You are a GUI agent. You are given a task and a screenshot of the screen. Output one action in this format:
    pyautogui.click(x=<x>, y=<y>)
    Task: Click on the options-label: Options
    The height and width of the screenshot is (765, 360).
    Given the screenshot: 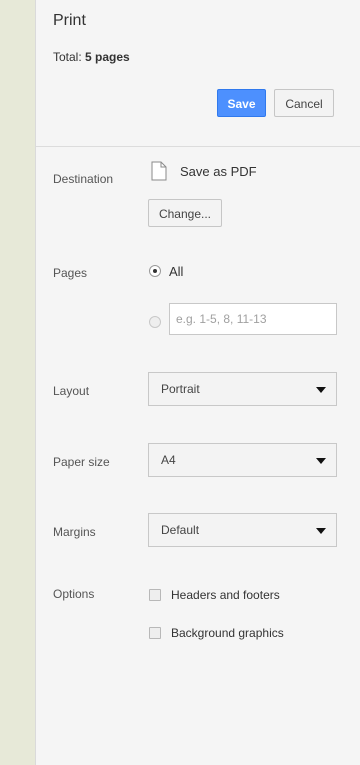 What is the action you would take?
    pyautogui.click(x=74, y=594)
    